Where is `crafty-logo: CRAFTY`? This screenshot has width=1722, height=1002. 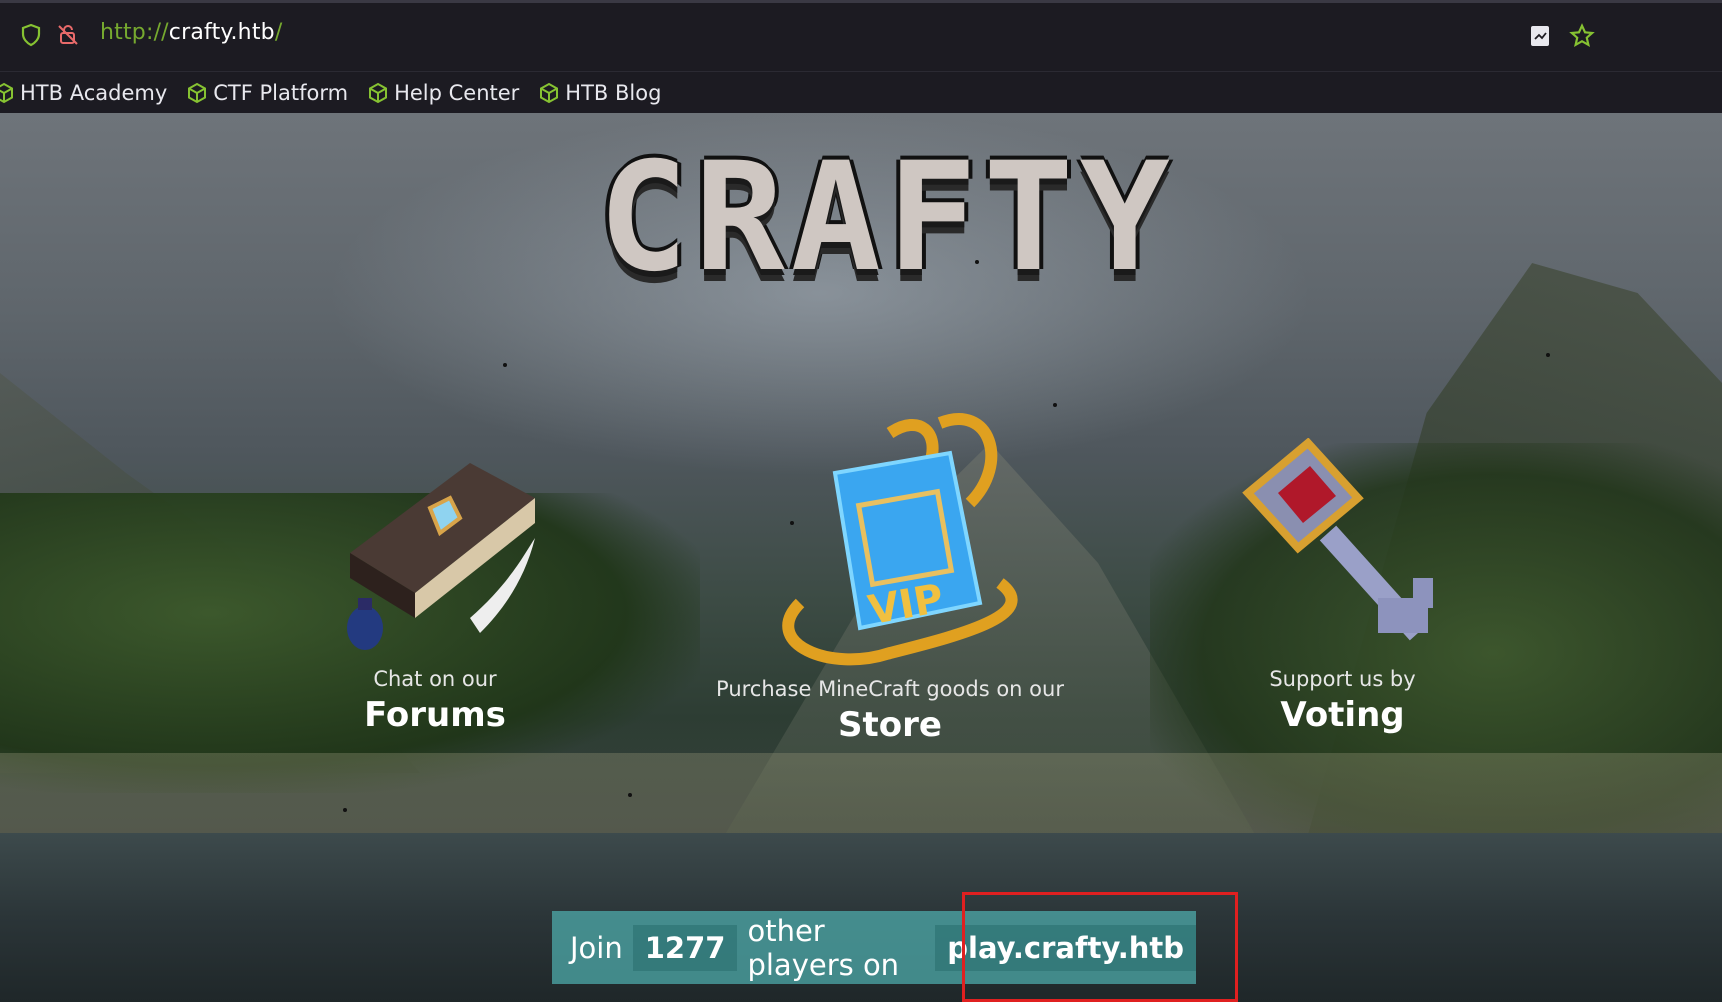 crafty-logo: CRAFTY is located at coordinates (887, 218).